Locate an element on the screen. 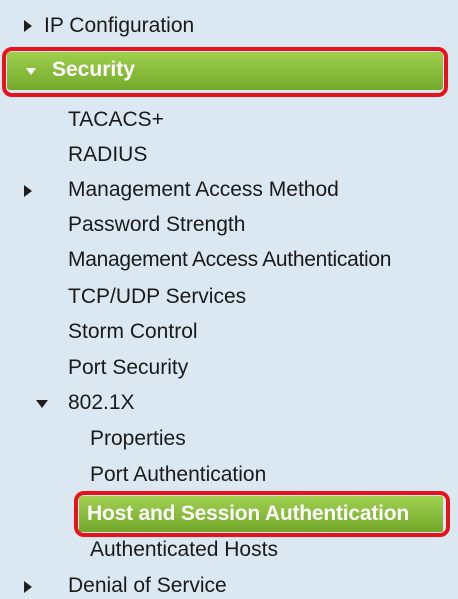 This screenshot has width=458, height=599. nav-item-label: Port Authentication is located at coordinates (178, 474).